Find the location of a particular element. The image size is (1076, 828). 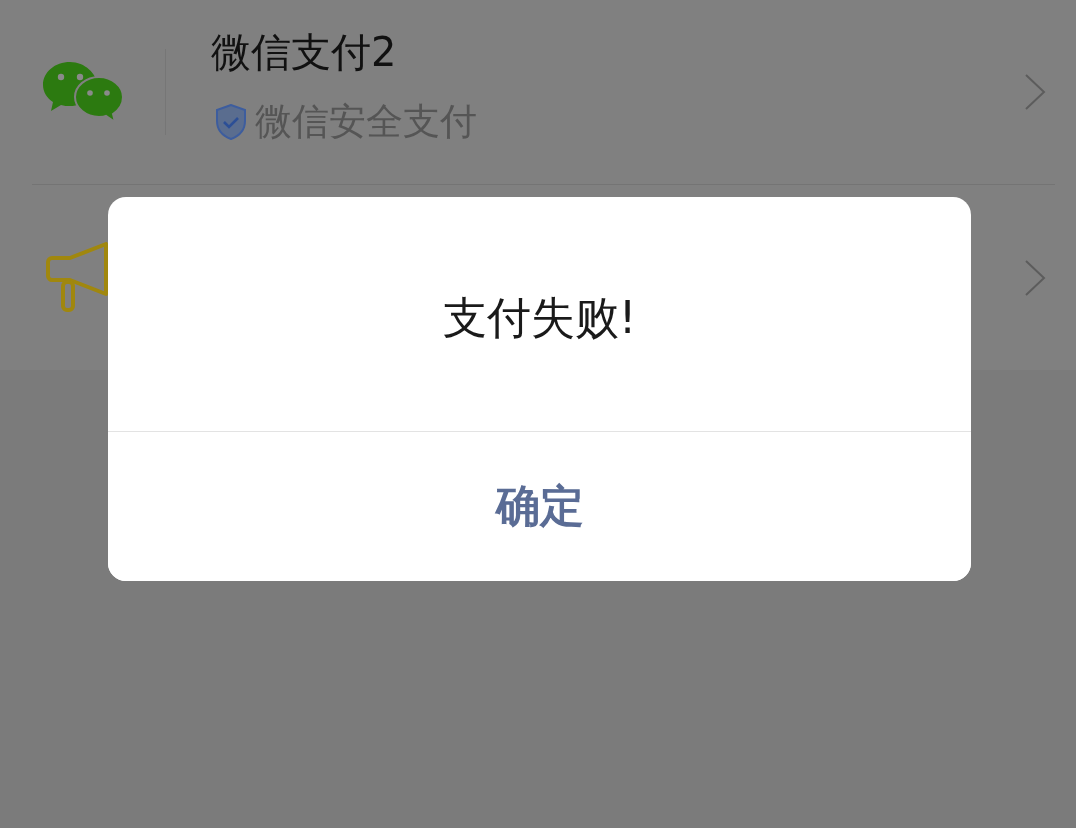

payment-method-title: 微信支付2 is located at coordinates (304, 52).